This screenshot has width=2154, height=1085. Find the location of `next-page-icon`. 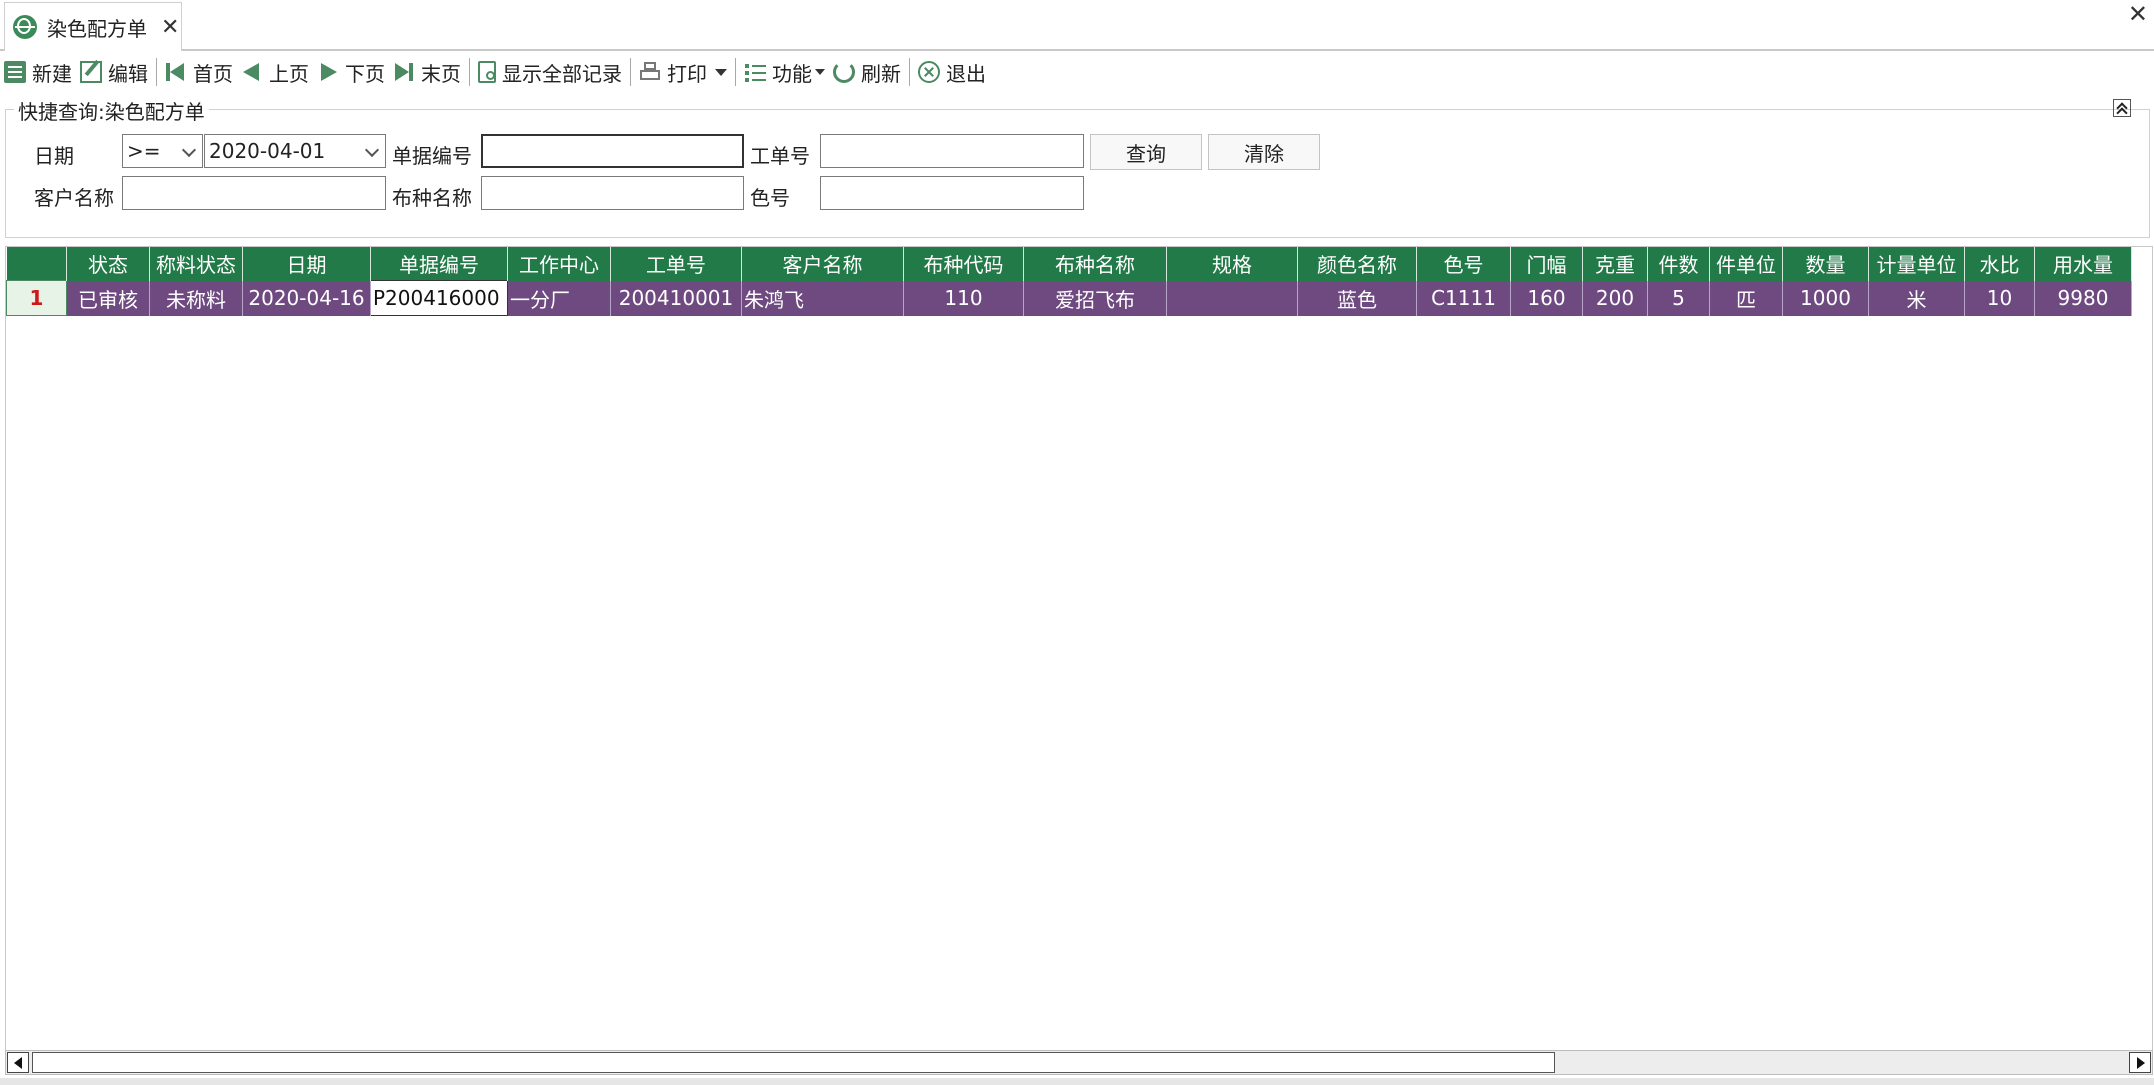

next-page-icon is located at coordinates (328, 72).